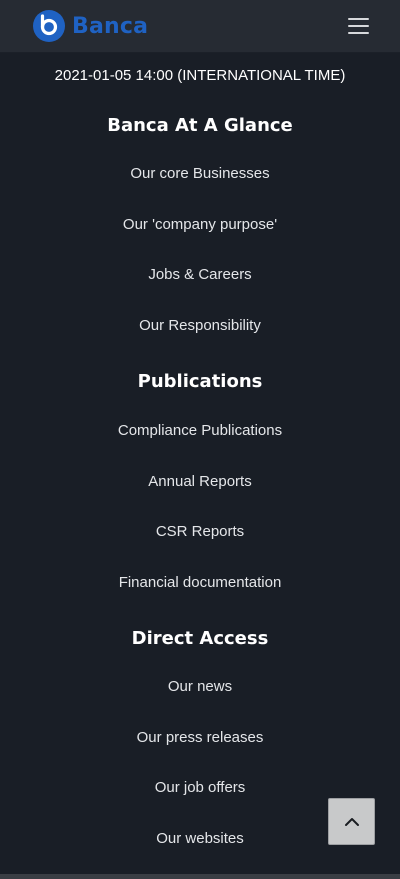  Describe the element at coordinates (200, 638) in the screenshot. I see `section-heading-direct-access: Direct Access` at that location.